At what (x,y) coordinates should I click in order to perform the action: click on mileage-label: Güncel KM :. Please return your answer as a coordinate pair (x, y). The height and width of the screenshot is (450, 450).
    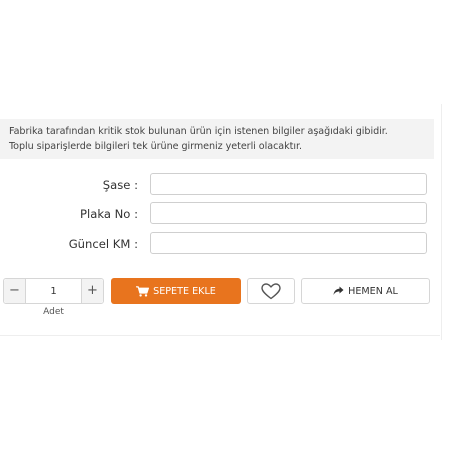
    Looking at the image, I should click on (103, 244).